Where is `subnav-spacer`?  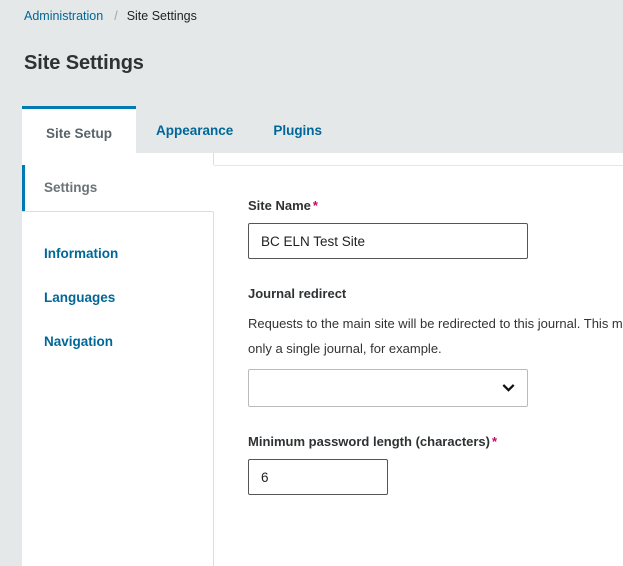
subnav-spacer is located at coordinates (117, 222).